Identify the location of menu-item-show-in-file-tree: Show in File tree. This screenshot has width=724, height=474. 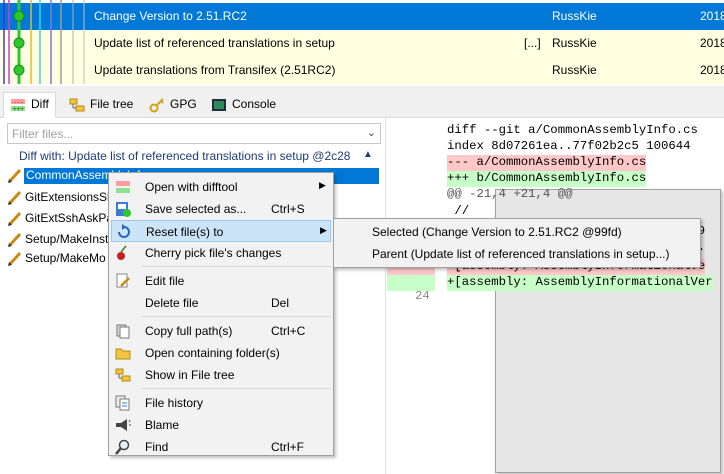
(221, 375).